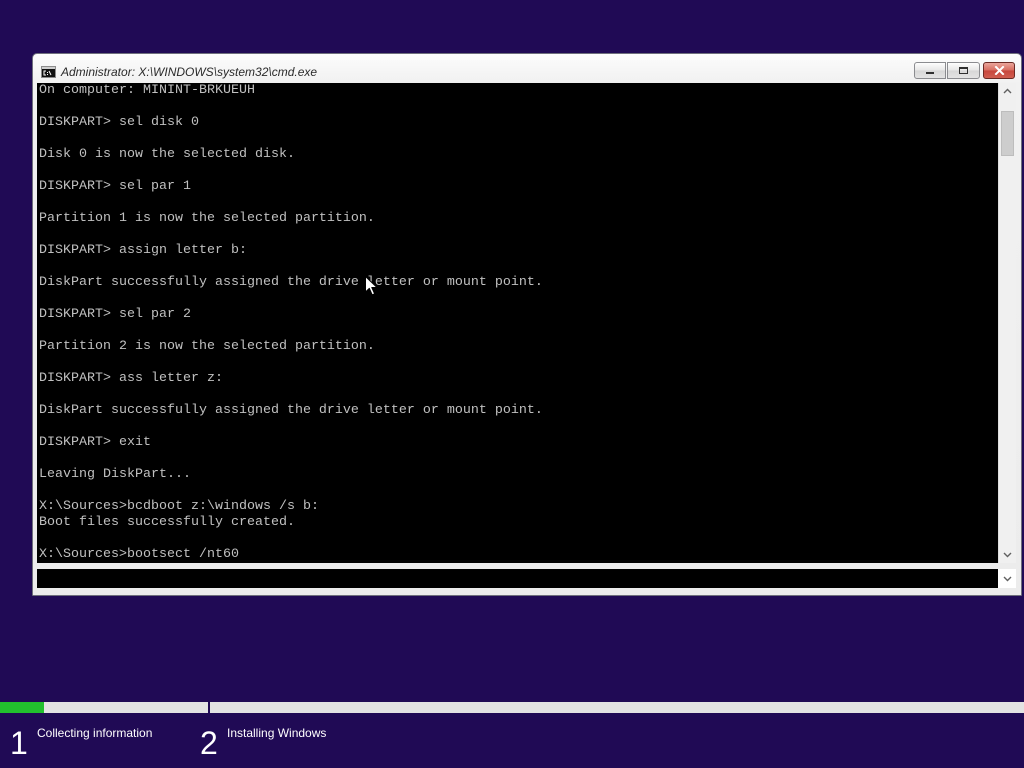  What do you see at coordinates (95, 733) in the screenshot?
I see `step-label-collecting-information: Collecting information` at bounding box center [95, 733].